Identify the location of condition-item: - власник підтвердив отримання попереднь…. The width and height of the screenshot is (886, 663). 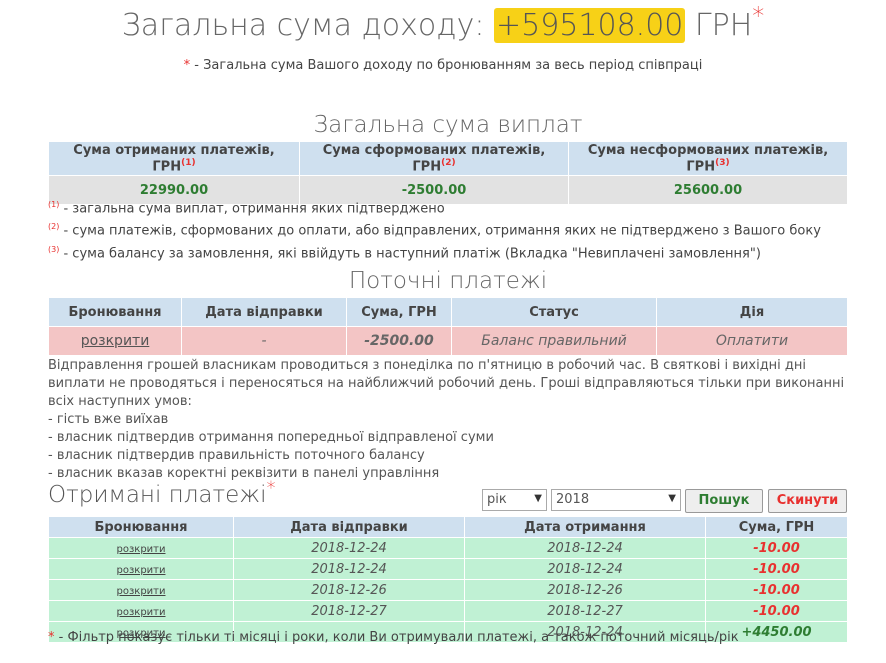
(271, 437).